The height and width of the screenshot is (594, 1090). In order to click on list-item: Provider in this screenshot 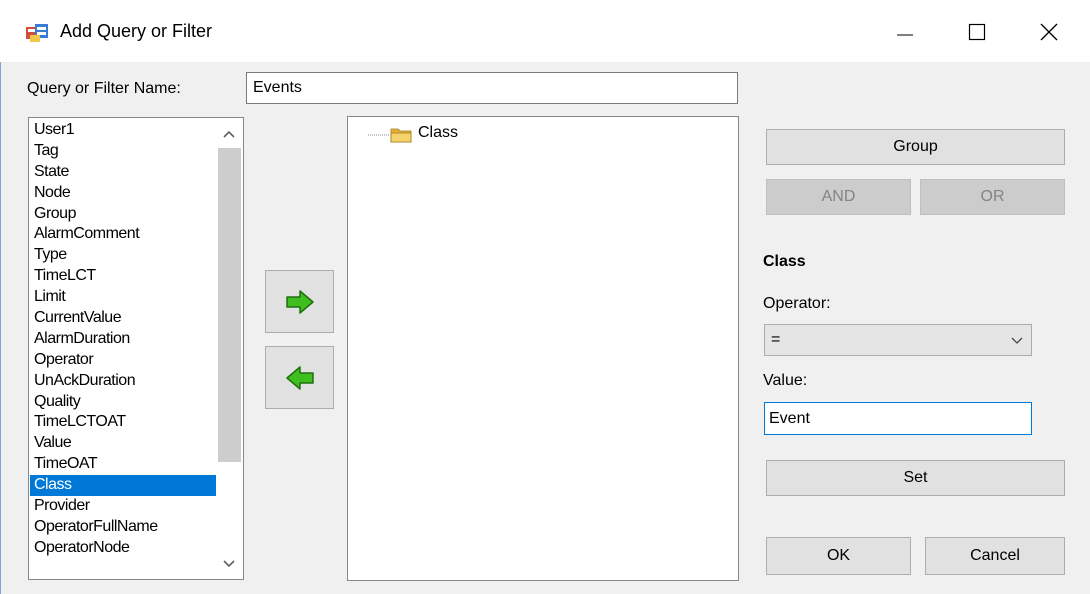, I will do `click(123, 506)`.